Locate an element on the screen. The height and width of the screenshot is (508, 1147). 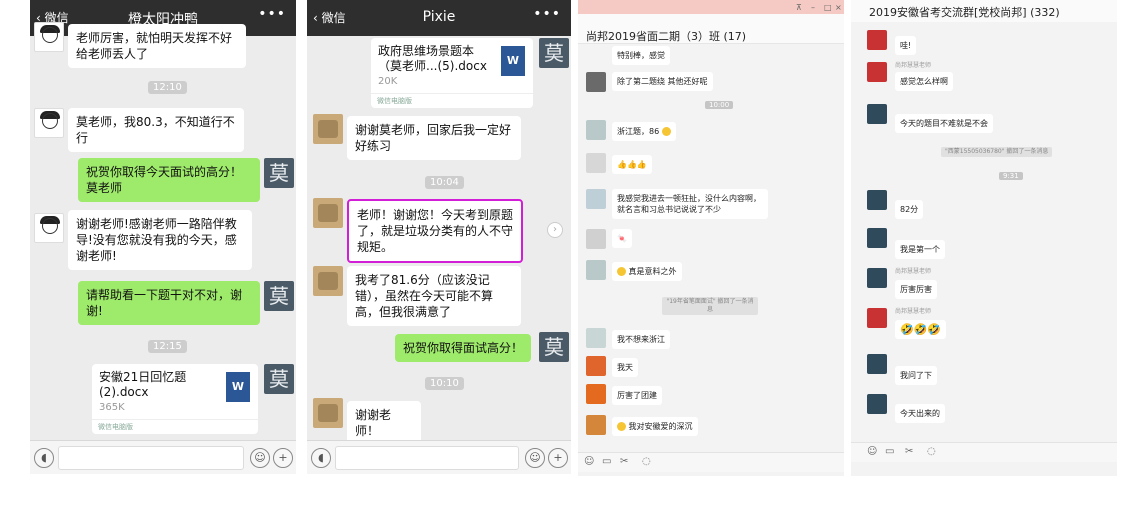
group-title: 尚邦2019省面二期（3）班 (17) is located at coordinates (666, 36).